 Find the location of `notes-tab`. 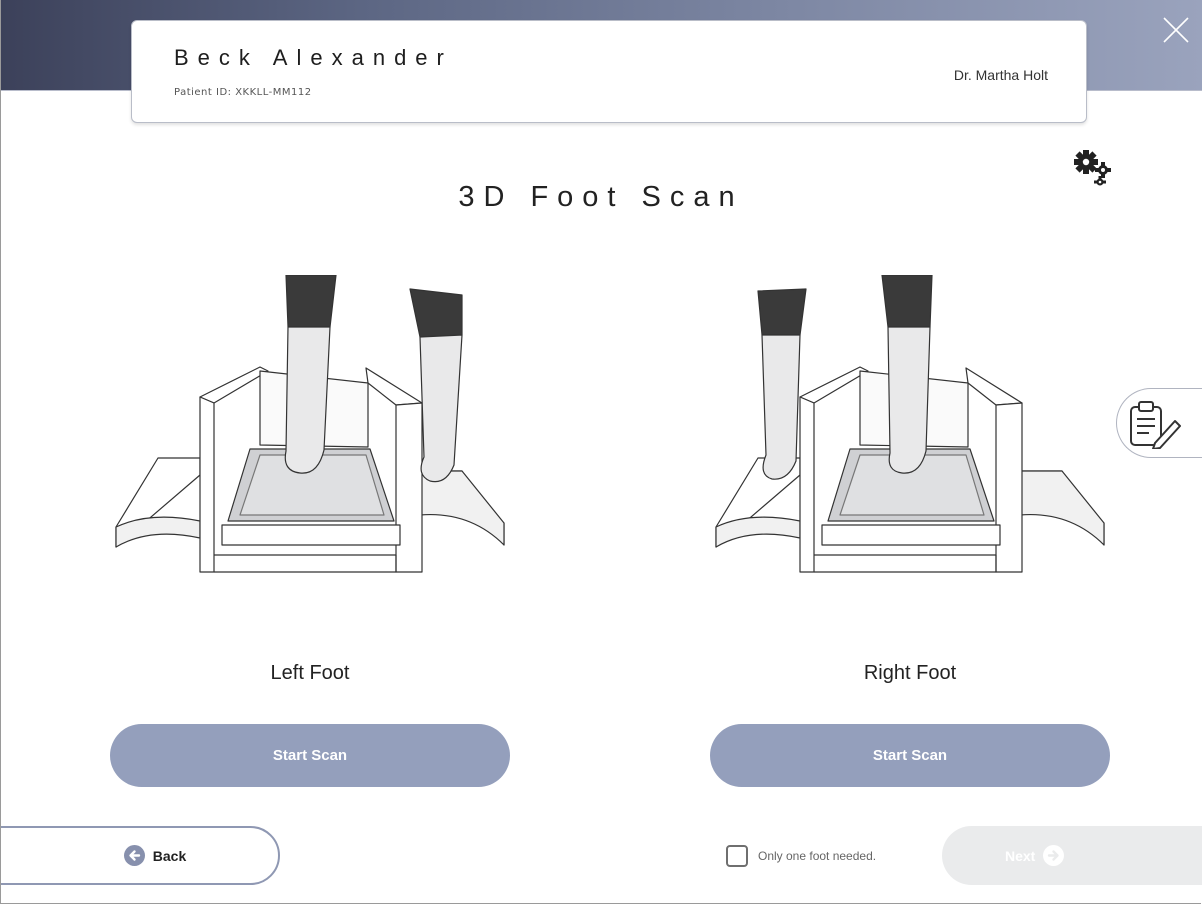

notes-tab is located at coordinates (1159, 423).